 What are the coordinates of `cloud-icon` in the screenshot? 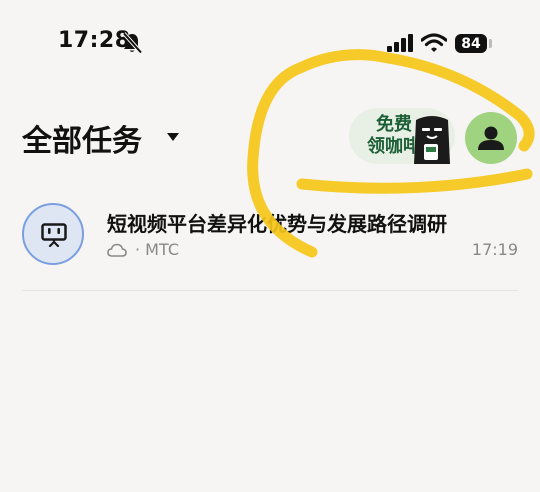 It's located at (117, 250).